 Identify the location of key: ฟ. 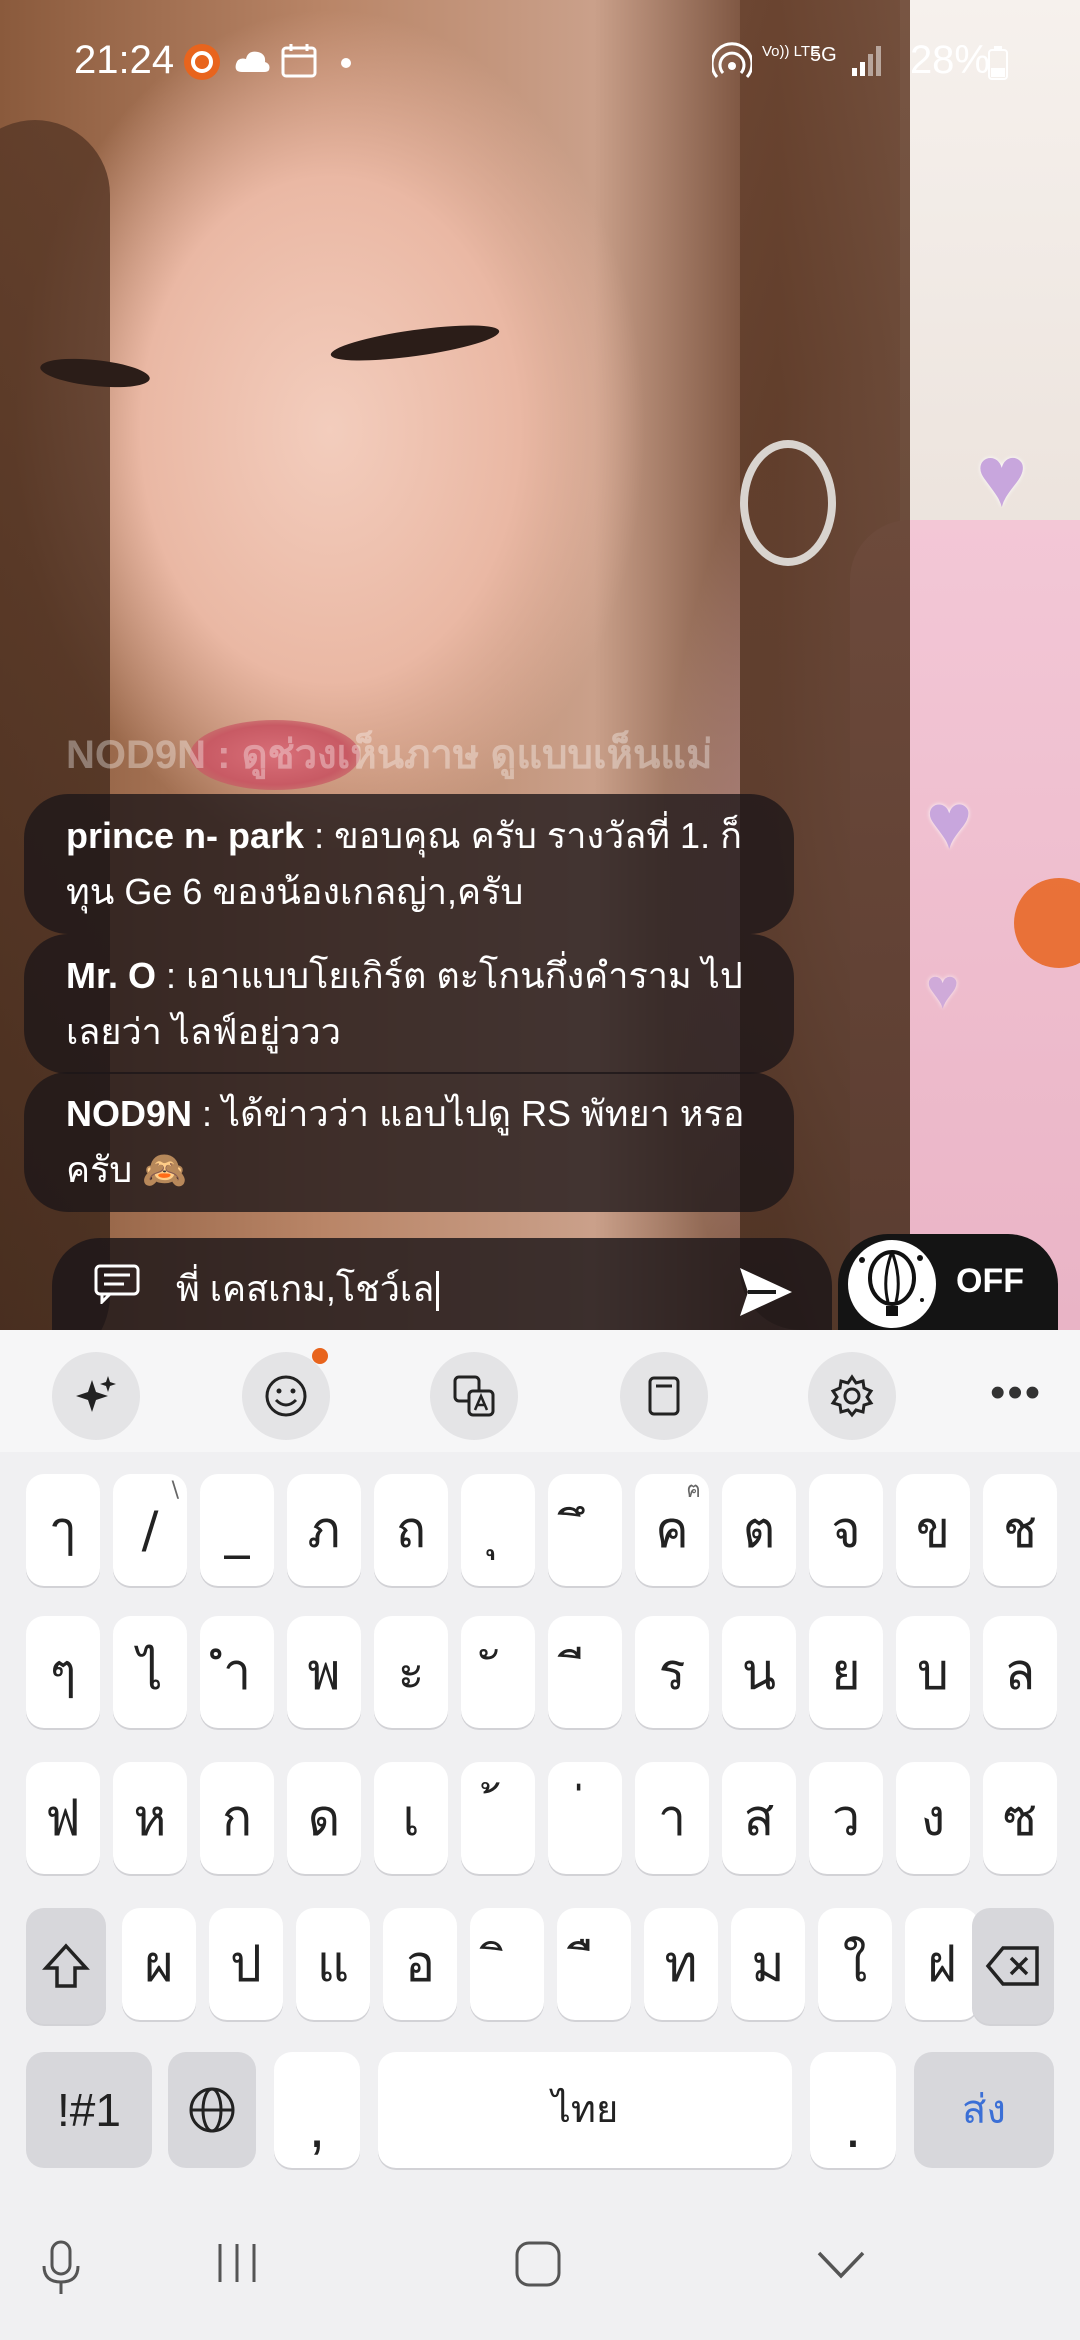
(63, 1818).